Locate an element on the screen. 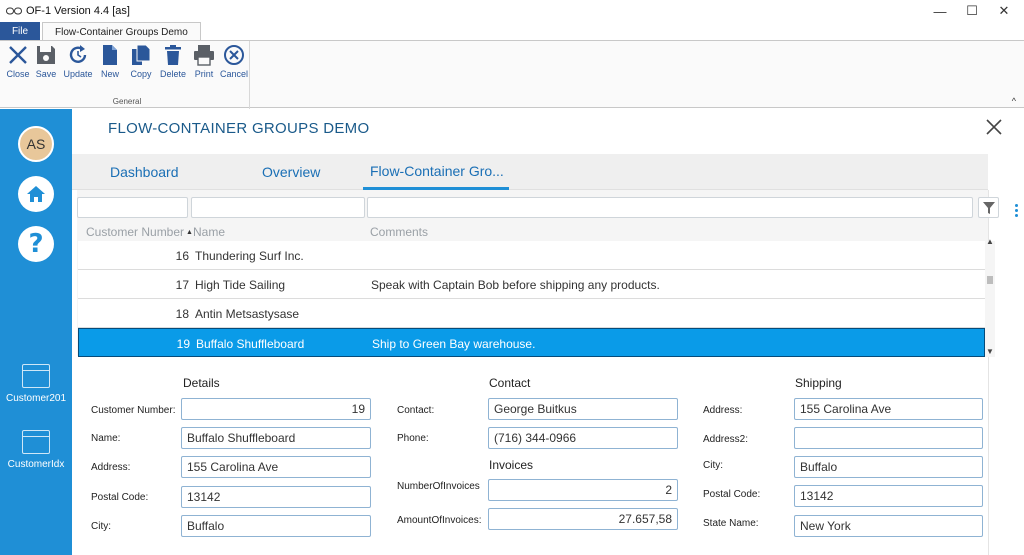  copy-button-label: Copy is located at coordinates (141, 74).